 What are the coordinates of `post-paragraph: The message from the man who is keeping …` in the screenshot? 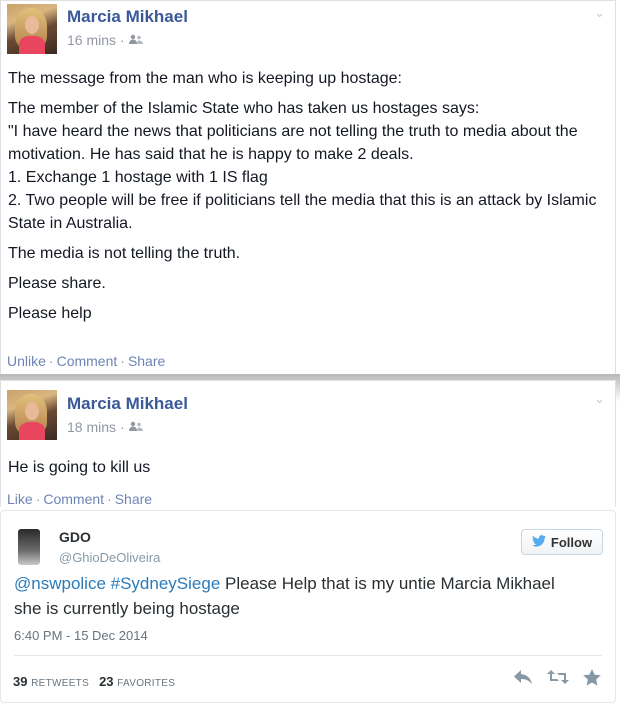 It's located at (205, 78).